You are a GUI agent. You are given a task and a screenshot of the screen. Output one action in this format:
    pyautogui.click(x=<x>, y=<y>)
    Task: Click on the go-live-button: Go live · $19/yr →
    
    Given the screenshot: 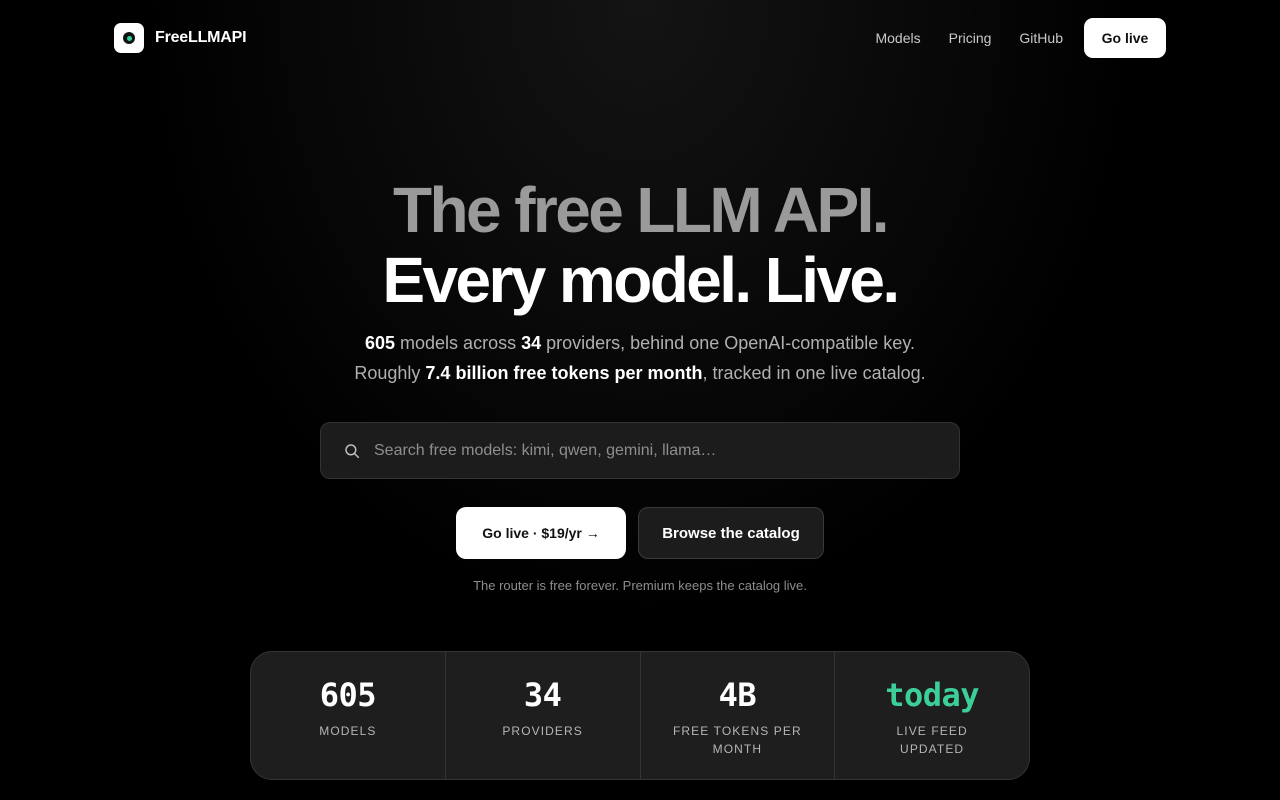 What is the action you would take?
    pyautogui.click(x=541, y=533)
    